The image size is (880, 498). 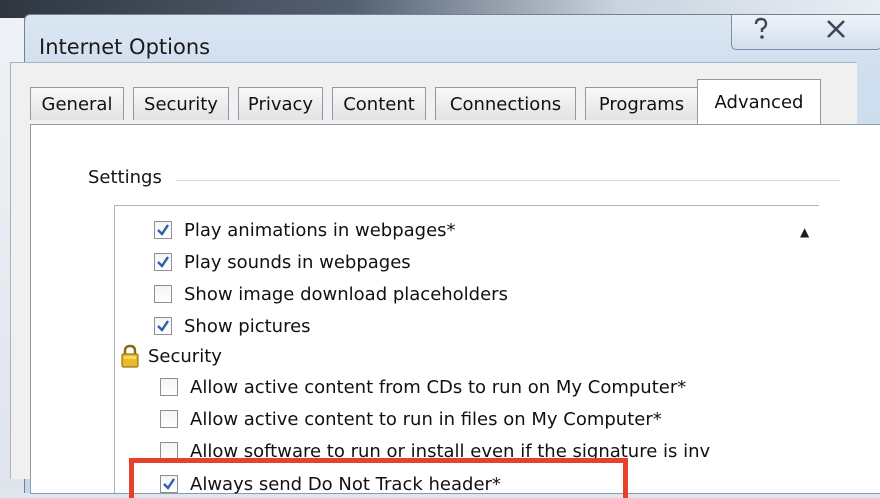 What do you see at coordinates (181, 103) in the screenshot?
I see `tab-security: Security` at bounding box center [181, 103].